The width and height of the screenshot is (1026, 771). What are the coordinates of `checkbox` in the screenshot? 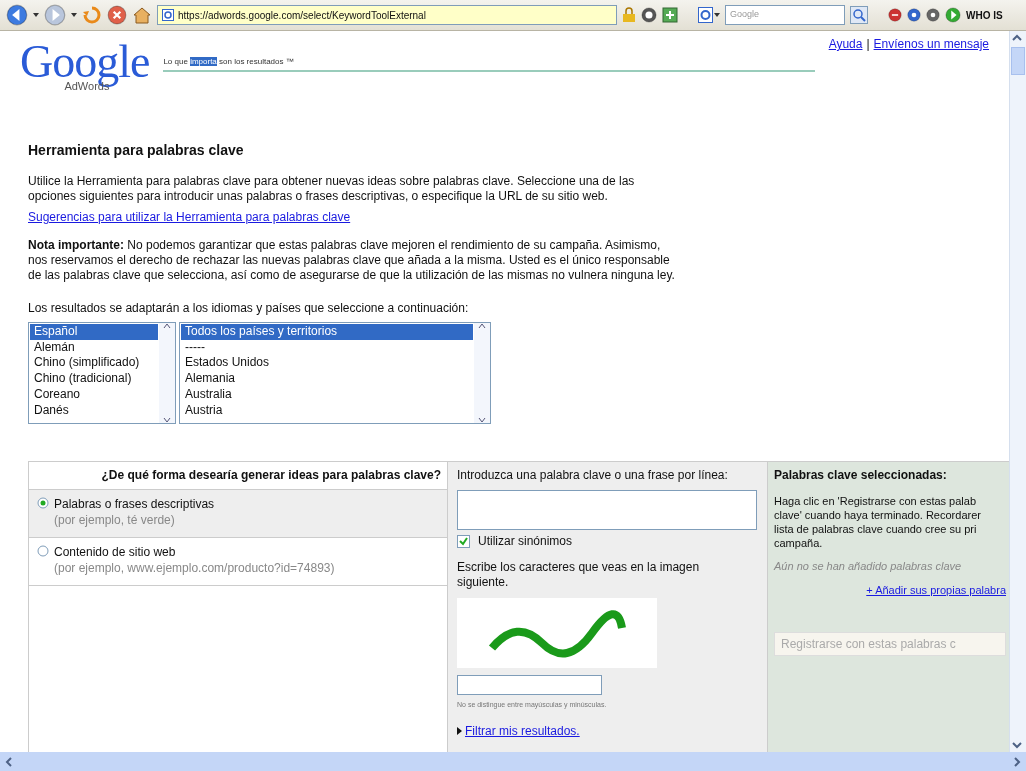 It's located at (463, 541).